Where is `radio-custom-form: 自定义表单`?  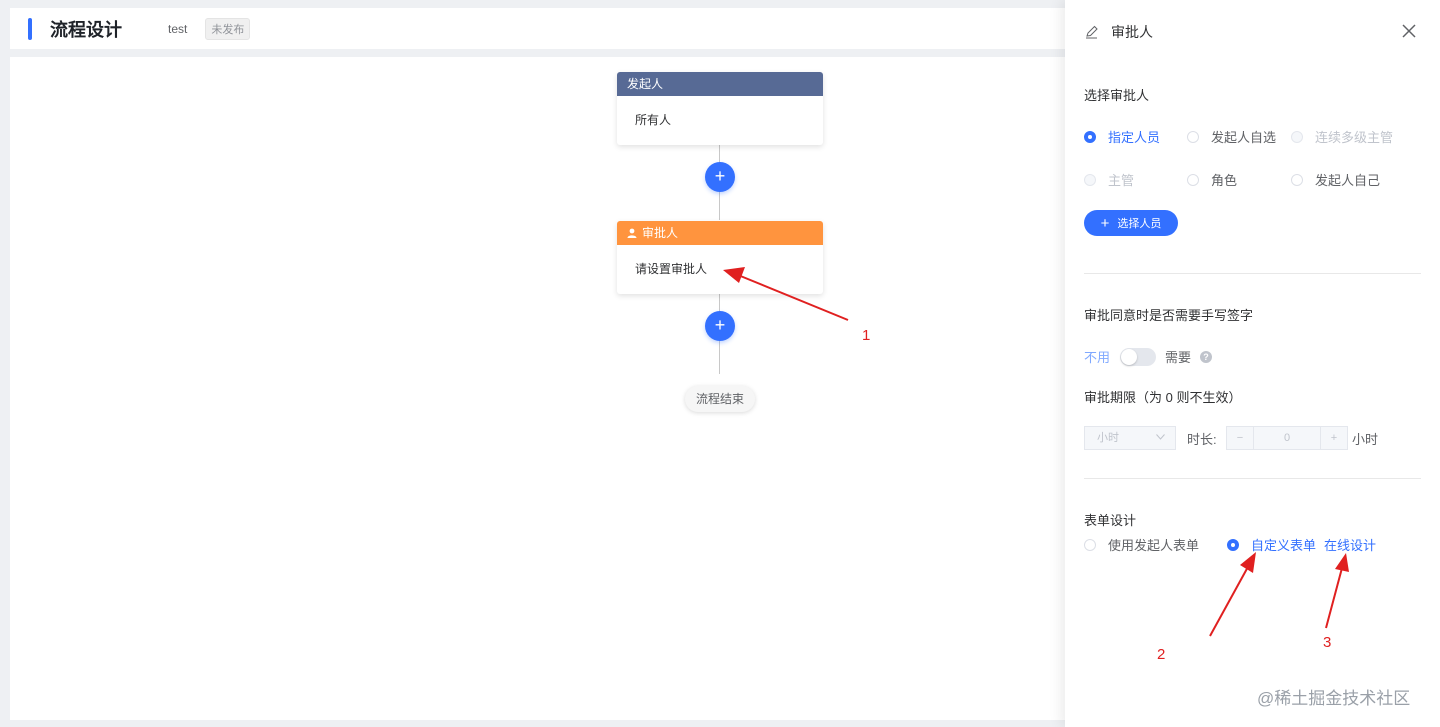 radio-custom-form: 自定义表单 is located at coordinates (1271, 544).